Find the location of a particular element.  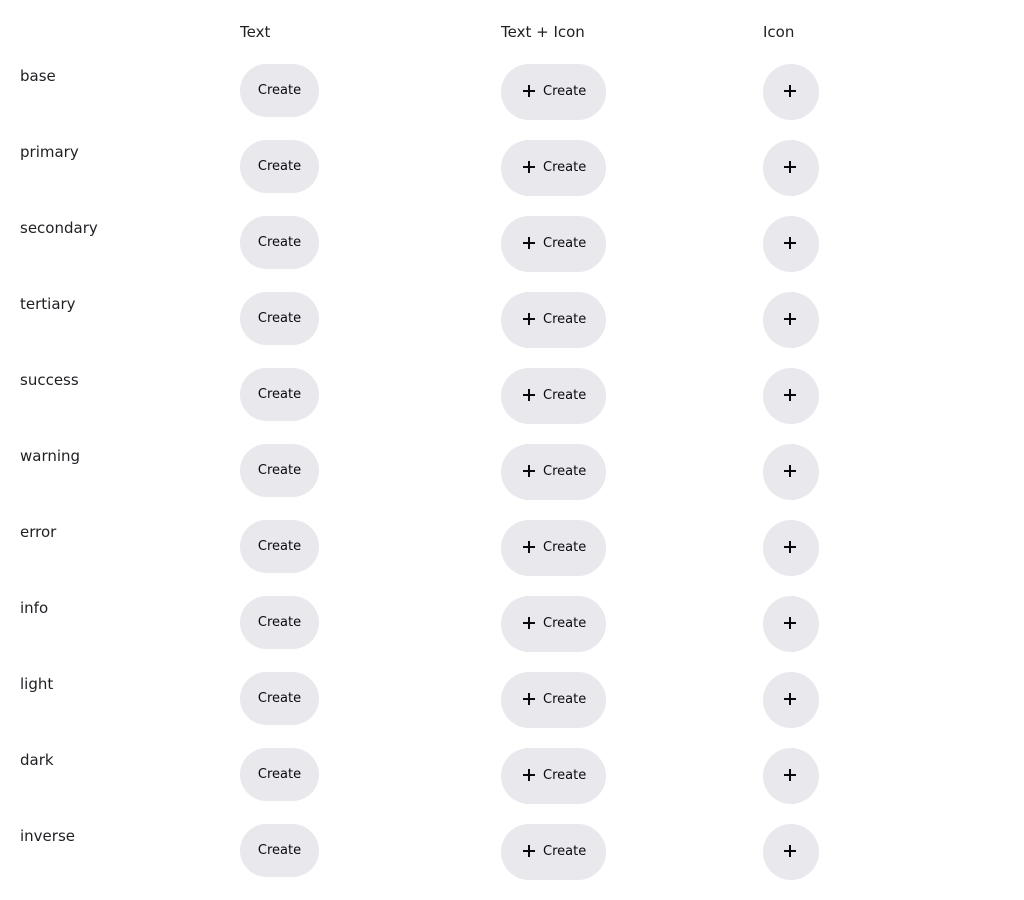

variant-row: secondary Create Create is located at coordinates (512, 254).